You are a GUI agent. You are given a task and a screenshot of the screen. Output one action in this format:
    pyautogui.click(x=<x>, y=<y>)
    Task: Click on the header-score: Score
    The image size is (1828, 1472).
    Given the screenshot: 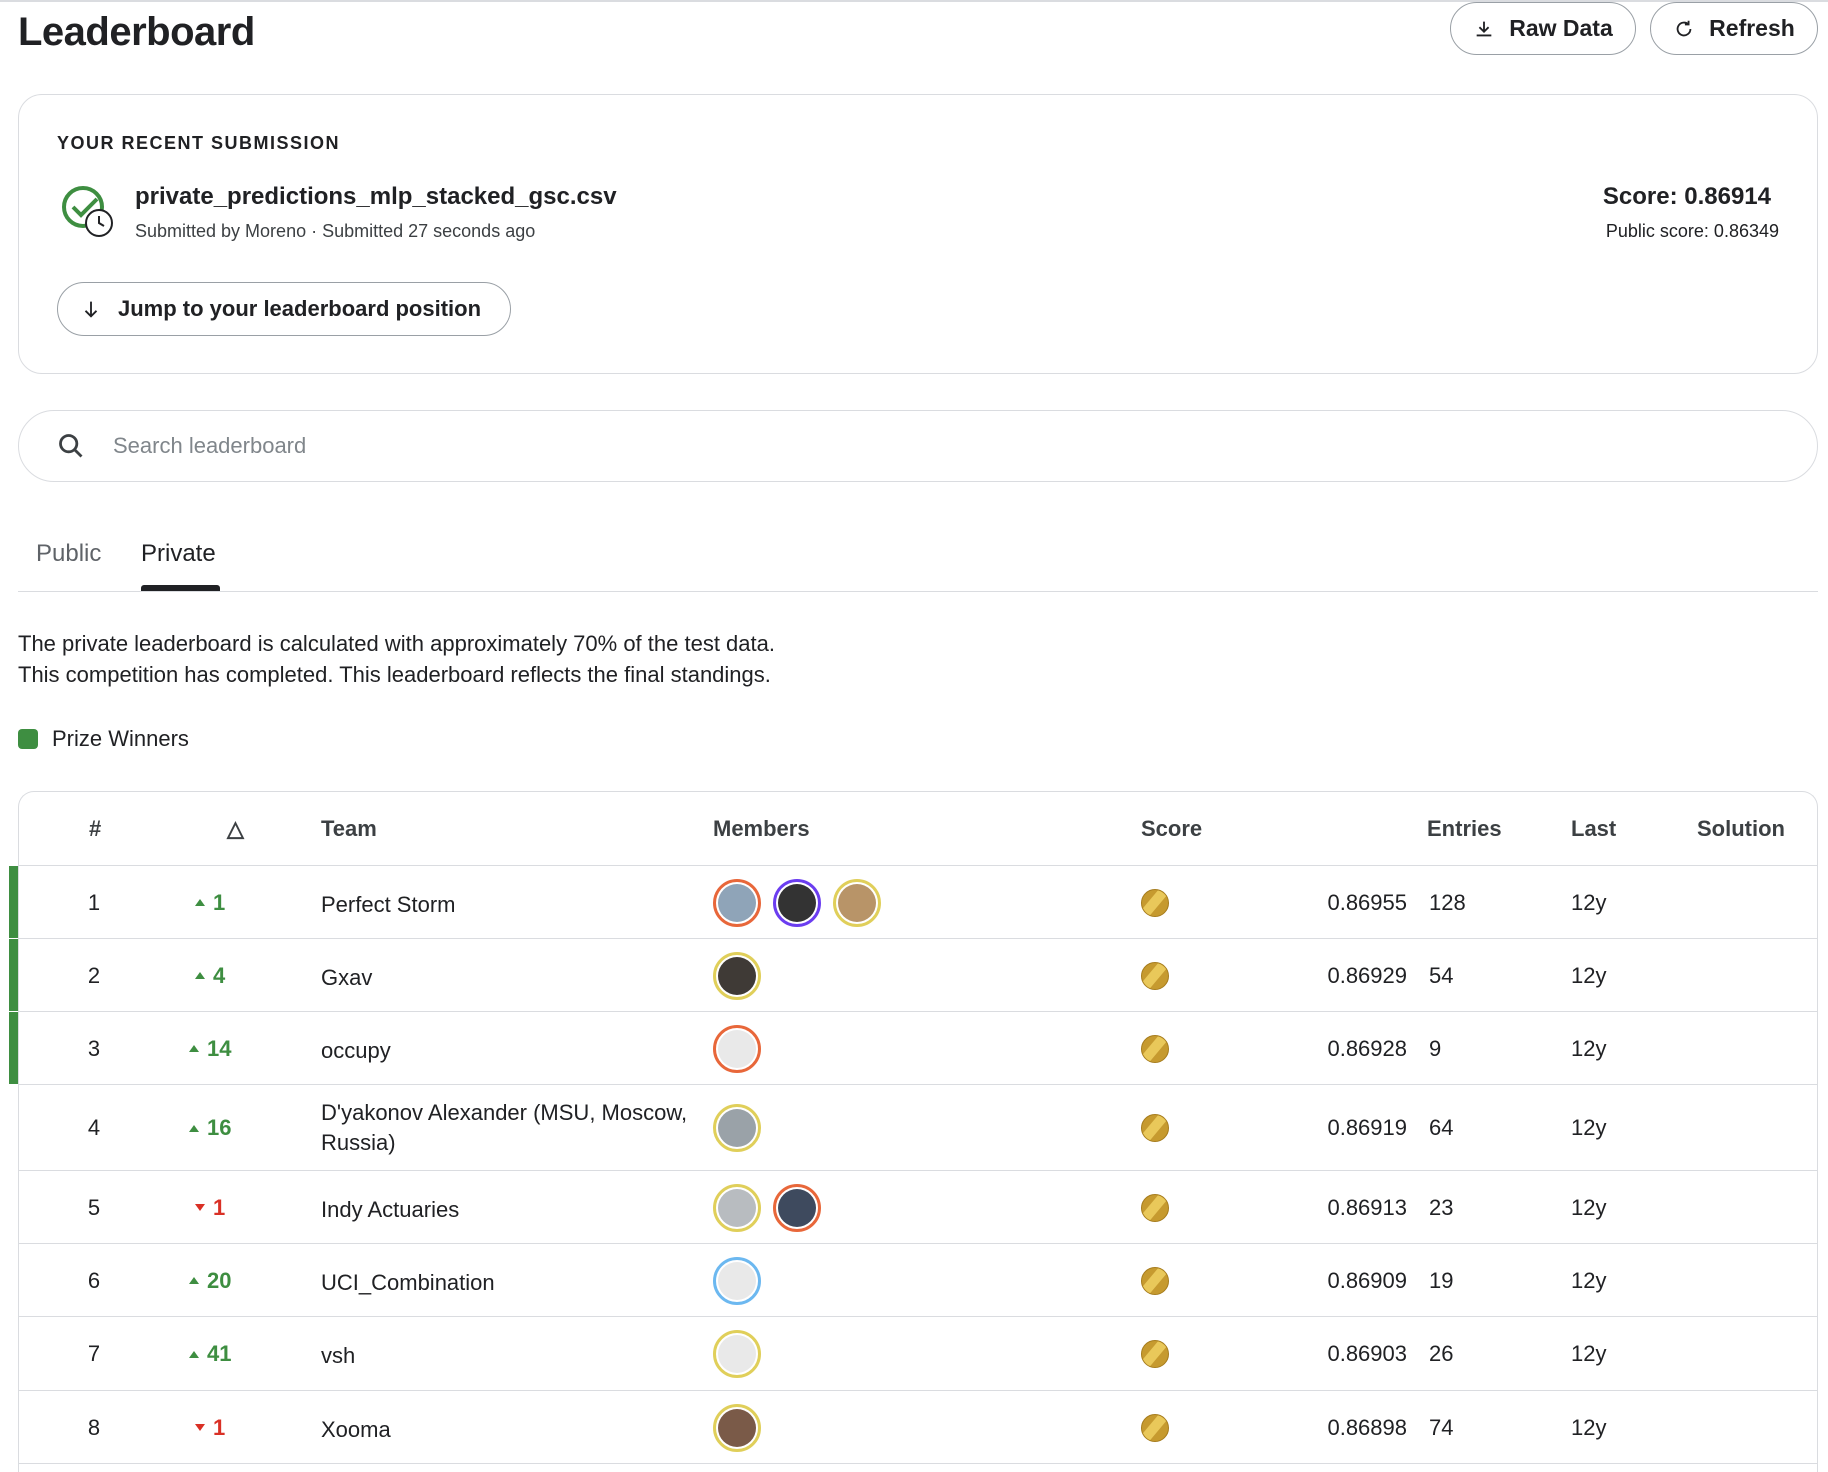 What is the action you would take?
    pyautogui.click(x=1171, y=829)
    